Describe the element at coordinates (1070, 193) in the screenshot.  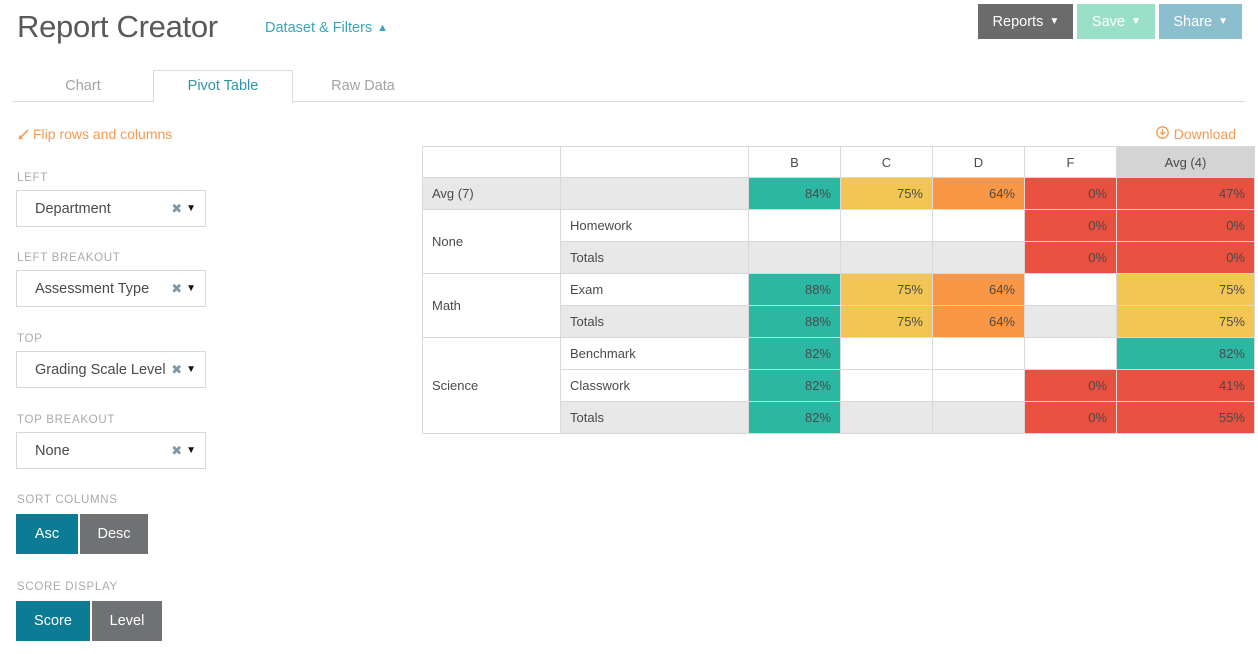
I see `cell-avg7-f: 0%` at that location.